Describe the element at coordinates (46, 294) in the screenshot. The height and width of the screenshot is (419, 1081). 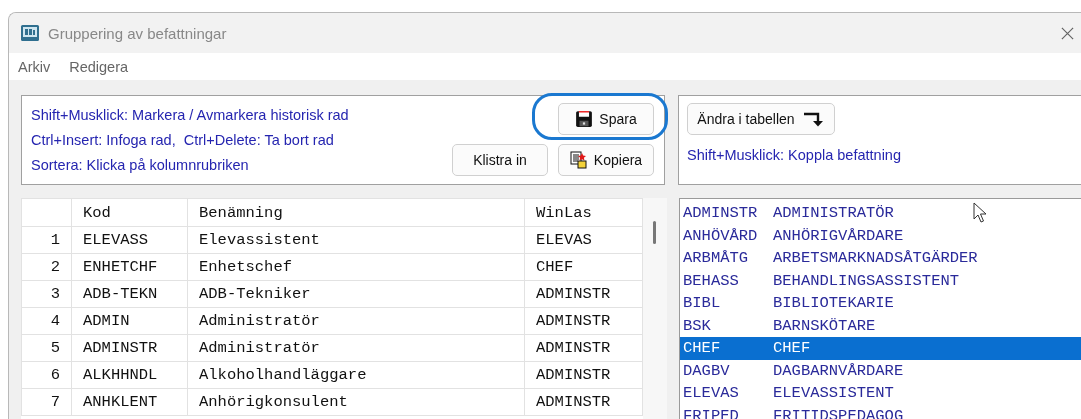
I see `row-number: 3` at that location.